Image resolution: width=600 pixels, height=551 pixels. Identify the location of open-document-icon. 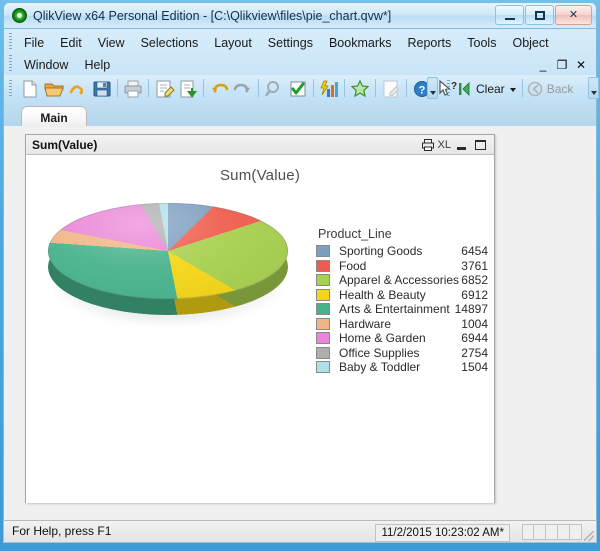
(54, 89).